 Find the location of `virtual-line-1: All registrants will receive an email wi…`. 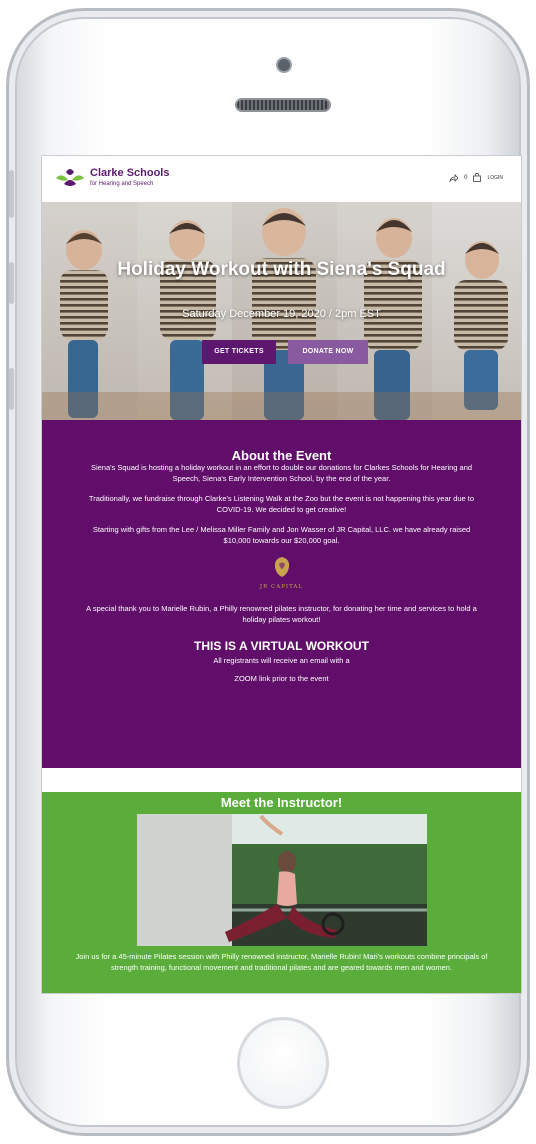

virtual-line-1: All registrants will receive an email wi… is located at coordinates (281, 660).